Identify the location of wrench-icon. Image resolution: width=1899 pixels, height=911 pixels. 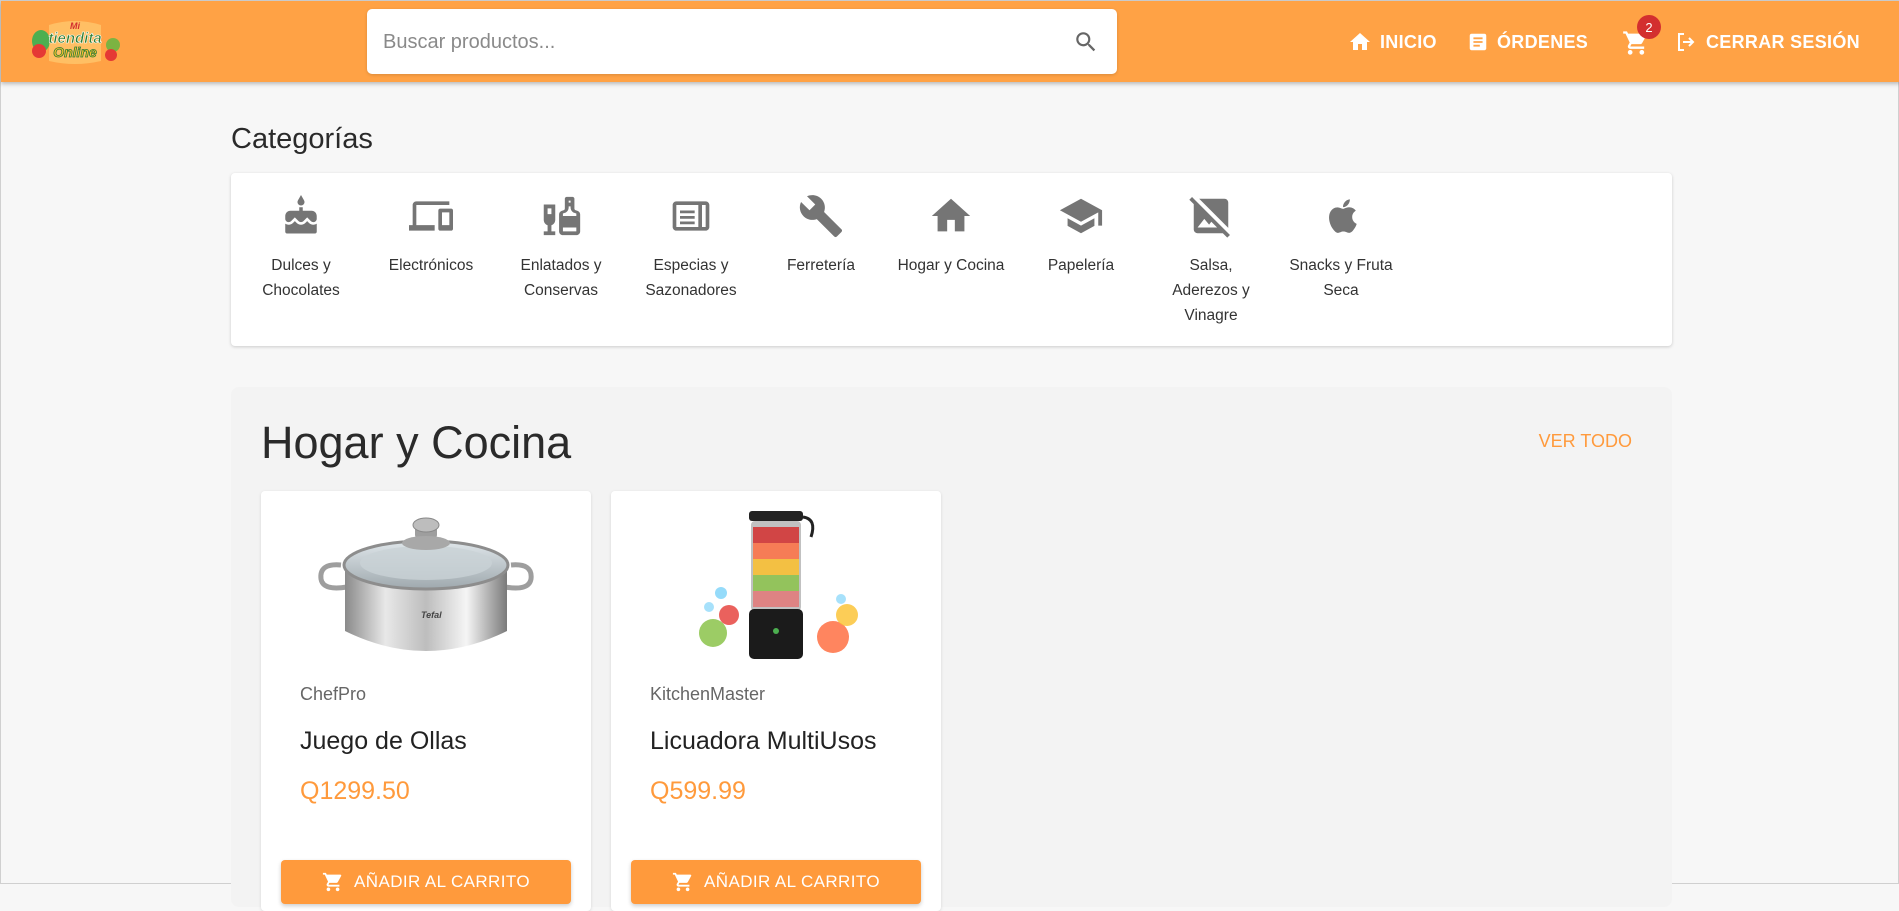
(821, 216).